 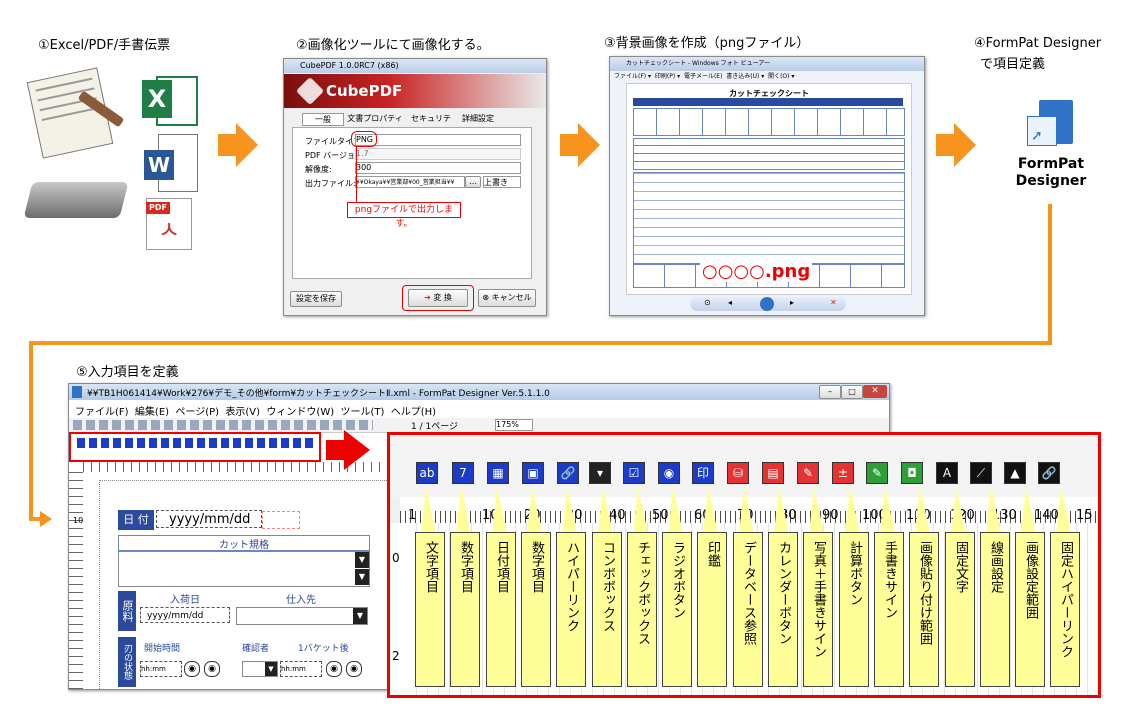 I want to click on text-item-icon: ab, so click(x=427, y=473).